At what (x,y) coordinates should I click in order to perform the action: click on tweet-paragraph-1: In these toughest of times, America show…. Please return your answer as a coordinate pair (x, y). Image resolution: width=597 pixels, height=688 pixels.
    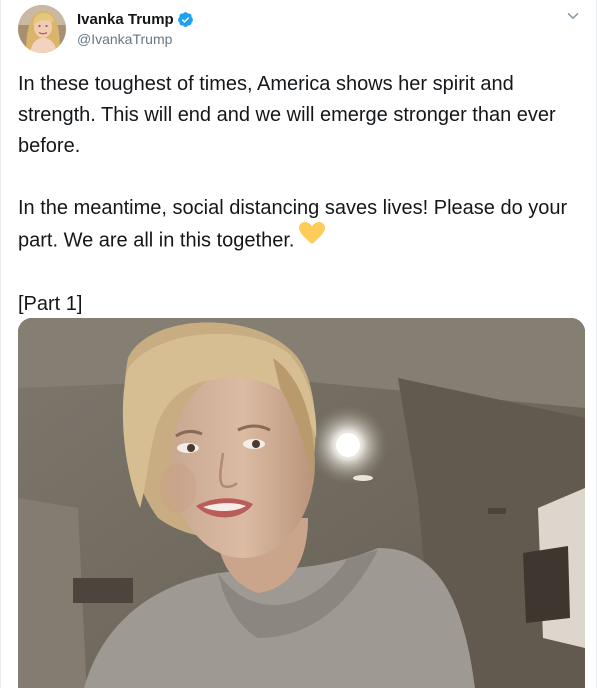
    Looking at the image, I should click on (287, 115).